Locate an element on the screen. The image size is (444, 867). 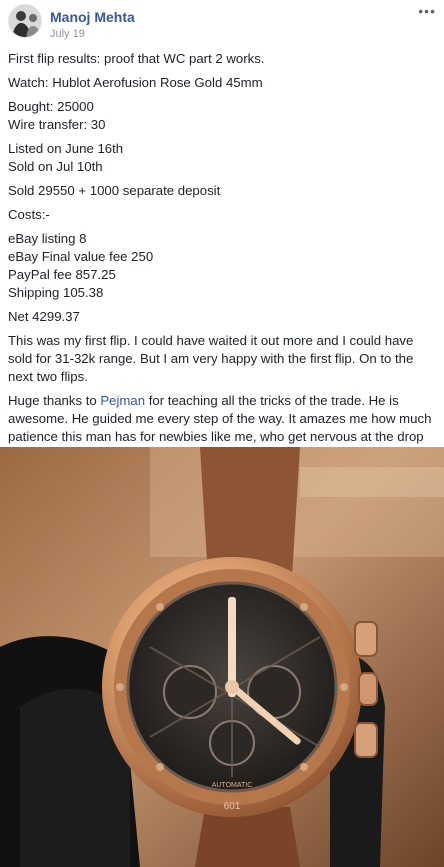
post-header: Manoj Mehta July 19 ••• is located at coordinates (222, 22).